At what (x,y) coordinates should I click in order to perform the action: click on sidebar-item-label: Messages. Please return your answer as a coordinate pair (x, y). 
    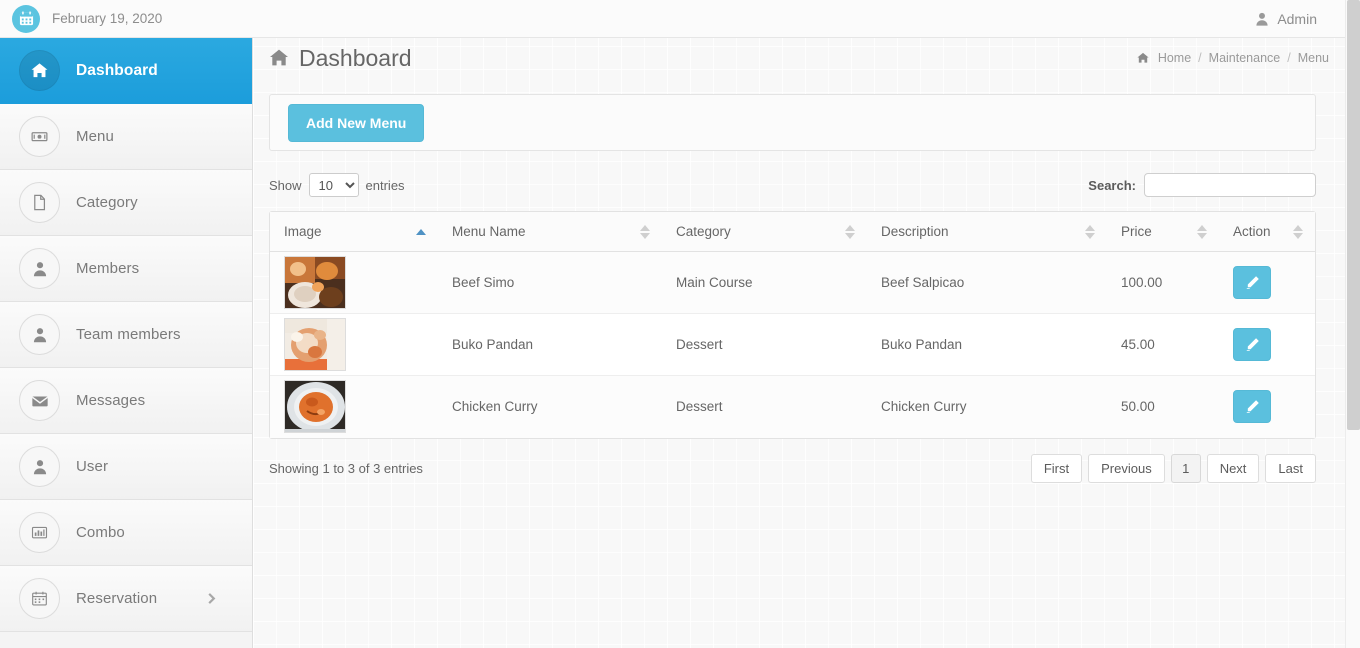
    Looking at the image, I should click on (111, 400).